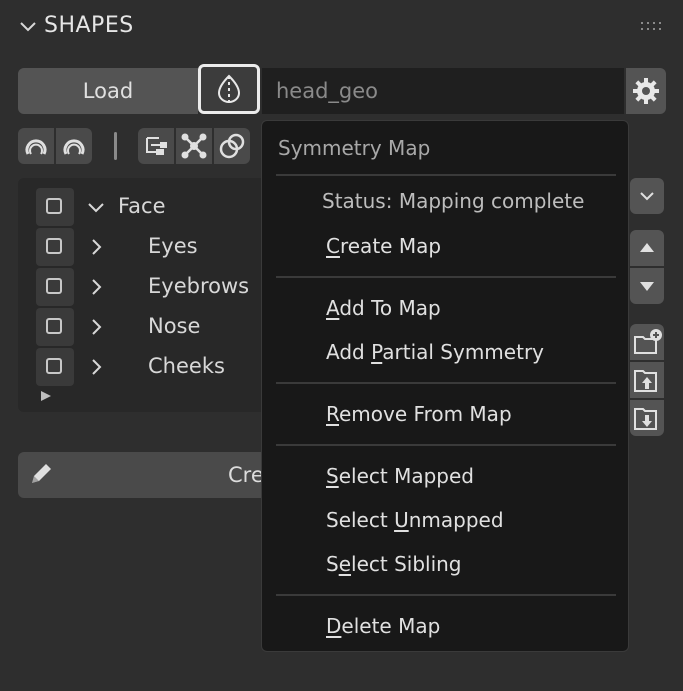  What do you see at coordinates (174, 326) in the screenshot?
I see `list-item-label: Nose` at bounding box center [174, 326].